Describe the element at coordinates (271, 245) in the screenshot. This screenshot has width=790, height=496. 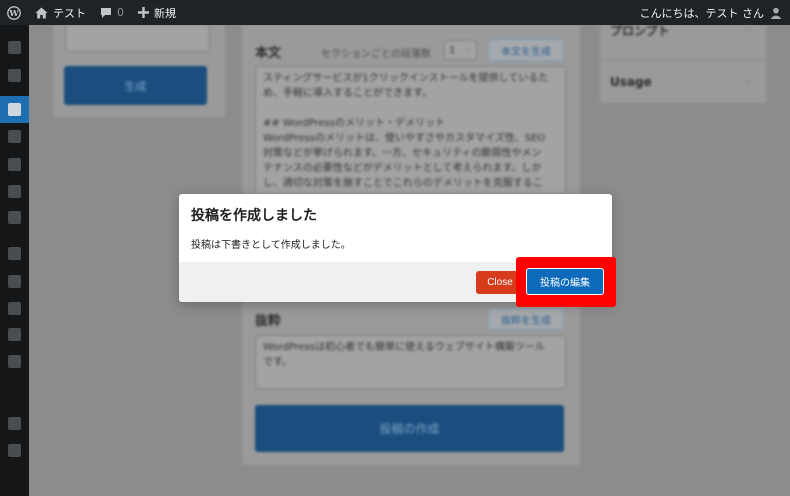
I see `modal-message: 投稿は下書きとして作成しました。` at that location.